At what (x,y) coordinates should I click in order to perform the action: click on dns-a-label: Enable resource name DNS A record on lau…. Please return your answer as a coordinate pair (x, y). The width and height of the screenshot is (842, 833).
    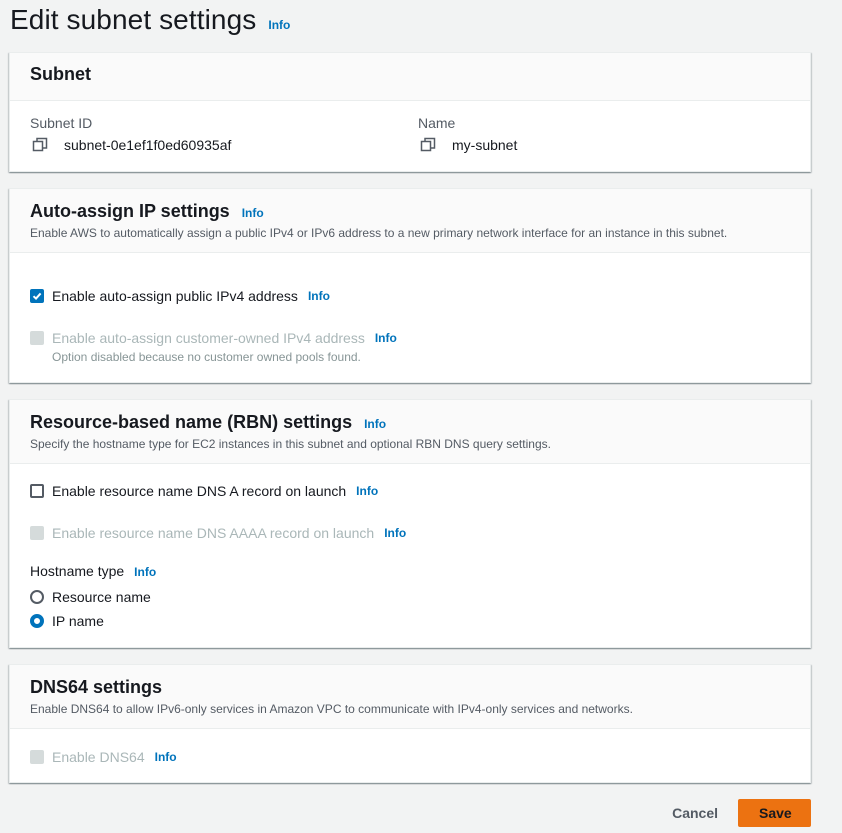
    Looking at the image, I should click on (199, 491).